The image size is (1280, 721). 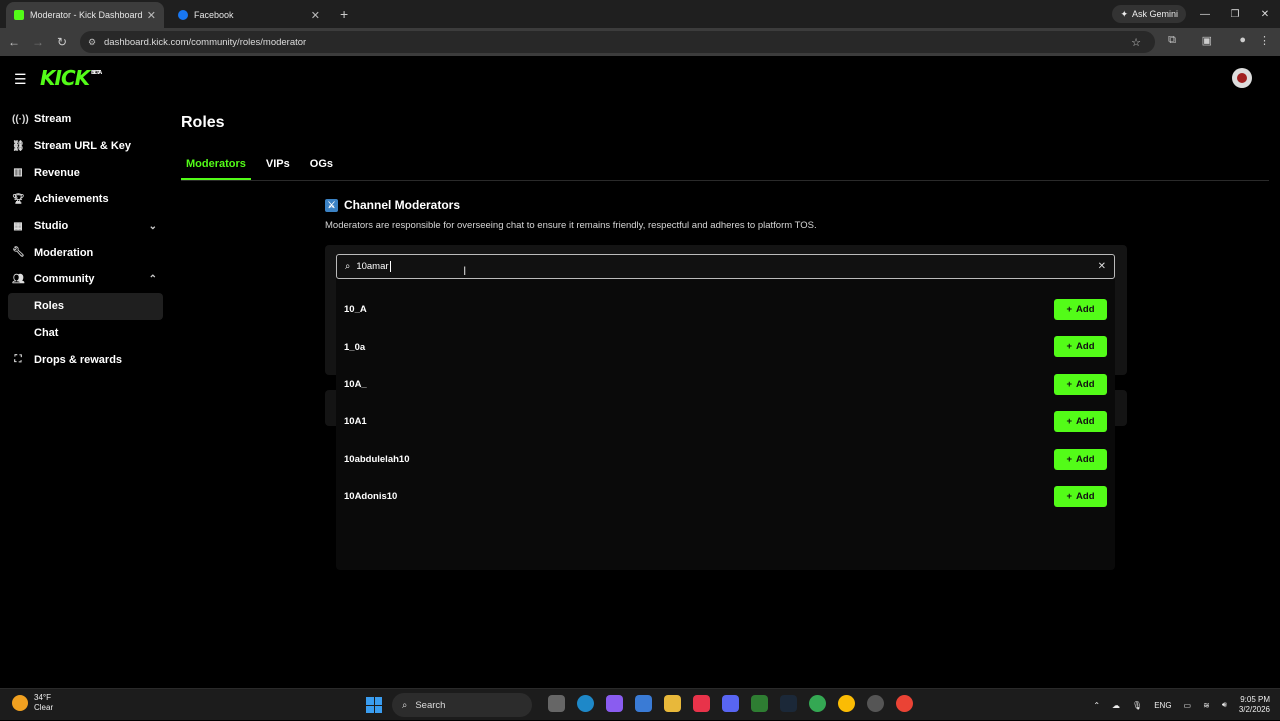 I want to click on username: 10abdulelah10, so click(x=377, y=459).